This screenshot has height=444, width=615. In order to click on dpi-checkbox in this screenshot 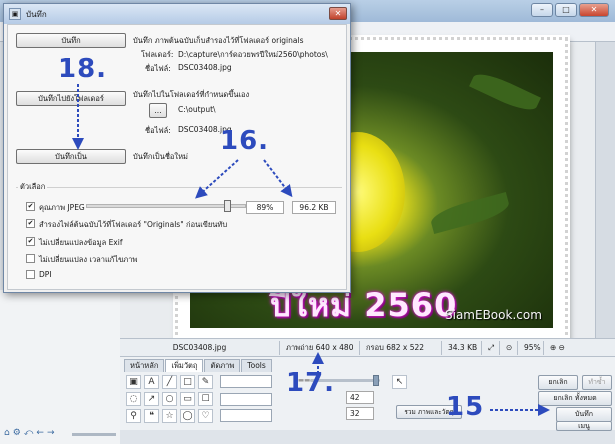, I will do `click(30, 274)`.